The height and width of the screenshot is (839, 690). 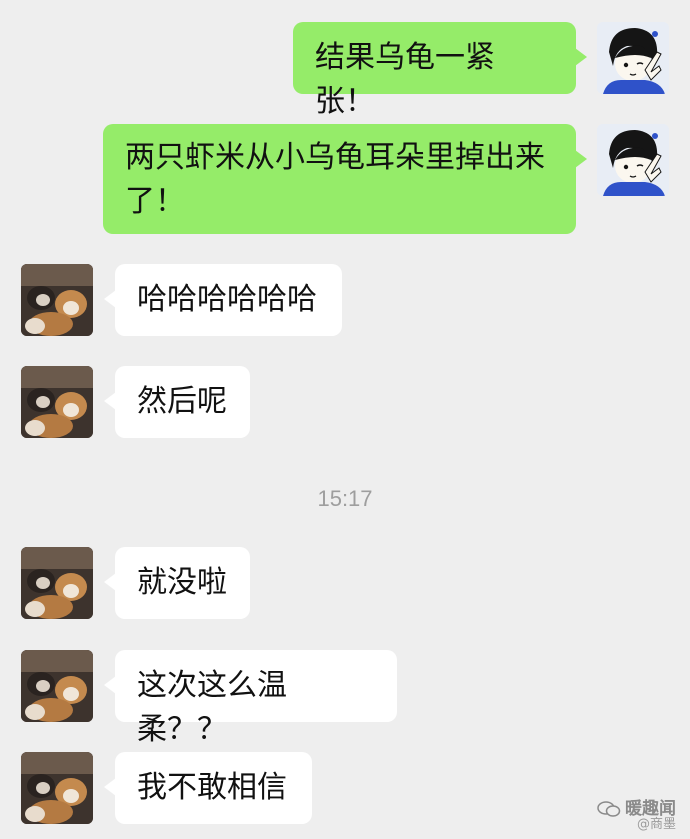 I want to click on message-row-sent: 两只虾米从小乌龟耳朵里掉出来了！, so click(x=345, y=179).